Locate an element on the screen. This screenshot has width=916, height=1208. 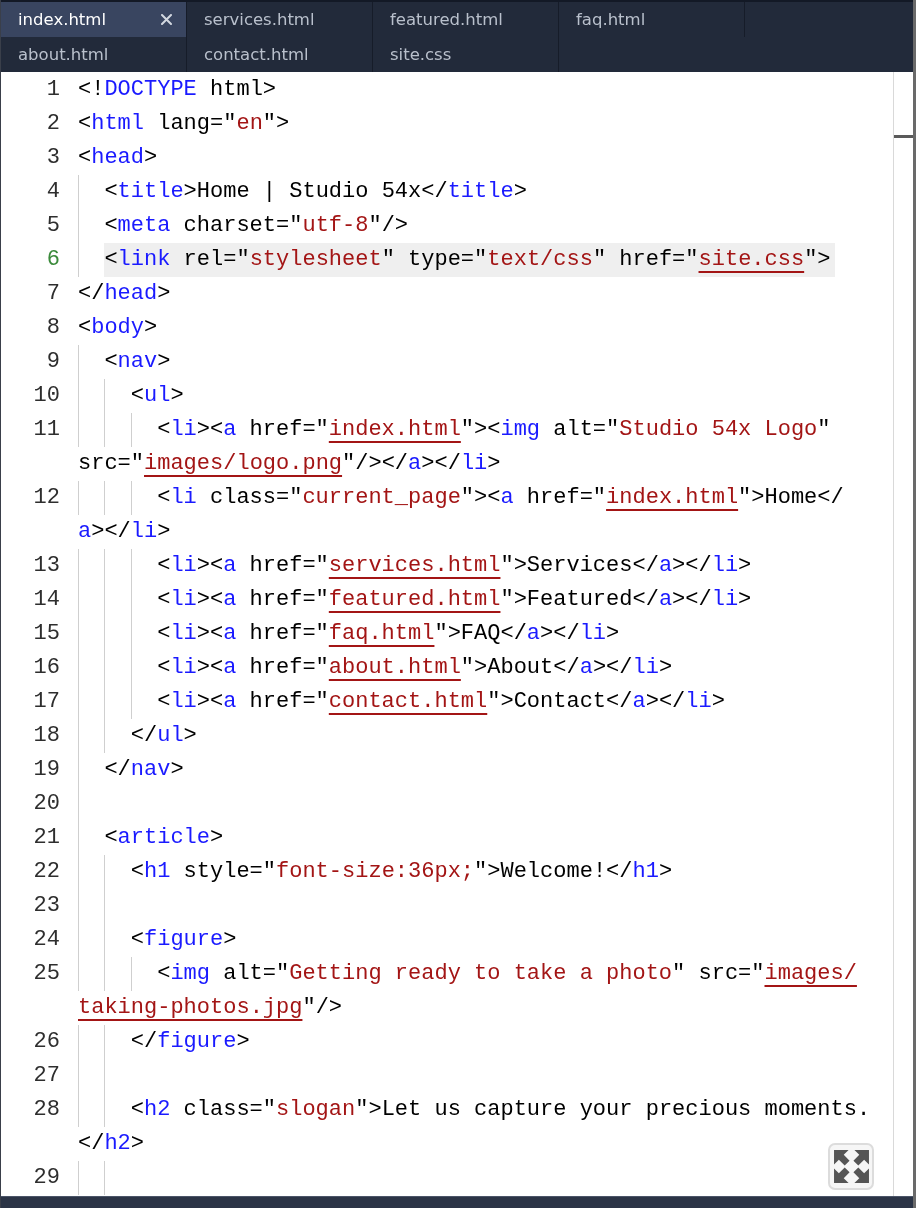
fullscreen-button is located at coordinates (851, 1166).